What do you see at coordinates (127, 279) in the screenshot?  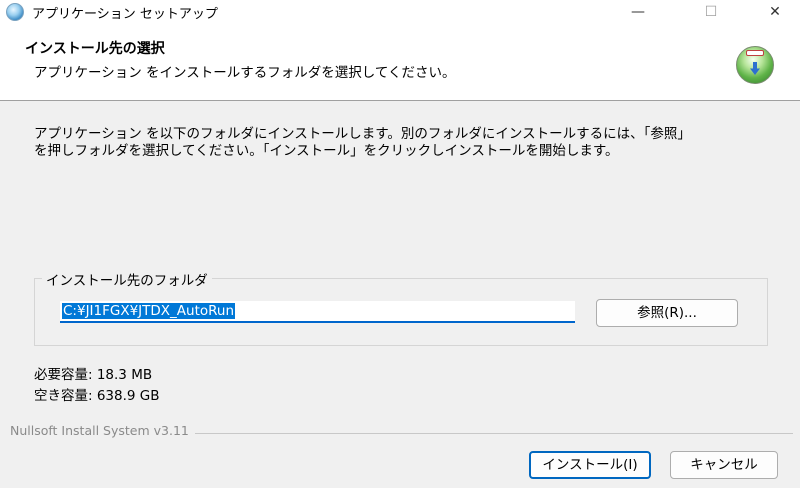 I see `destination-folder-label: インストール先のフォルダ` at bounding box center [127, 279].